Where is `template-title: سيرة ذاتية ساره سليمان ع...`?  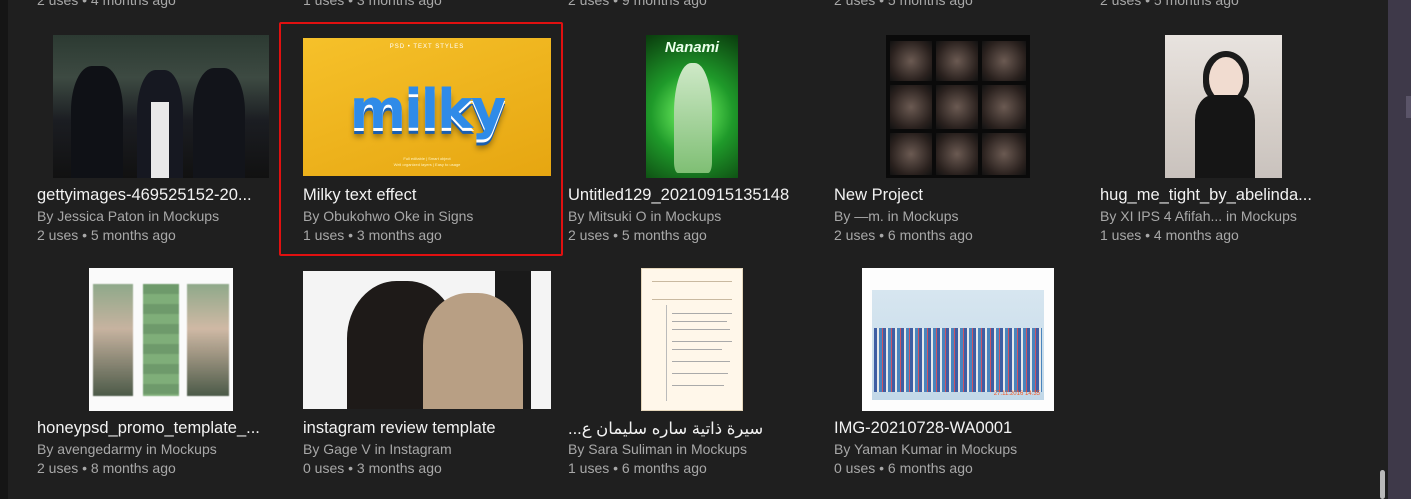
template-title: سيرة ذاتية ساره سليمان ع... is located at coordinates (698, 429).